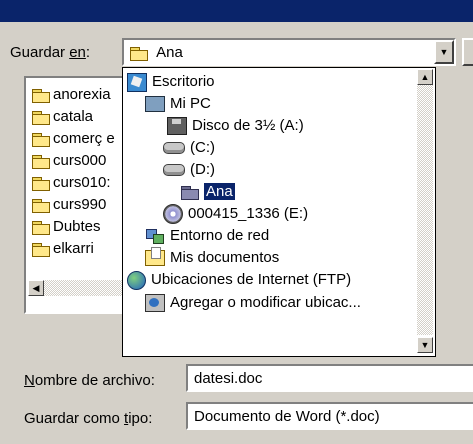  I want to click on cd-drive-icon, so click(173, 214).